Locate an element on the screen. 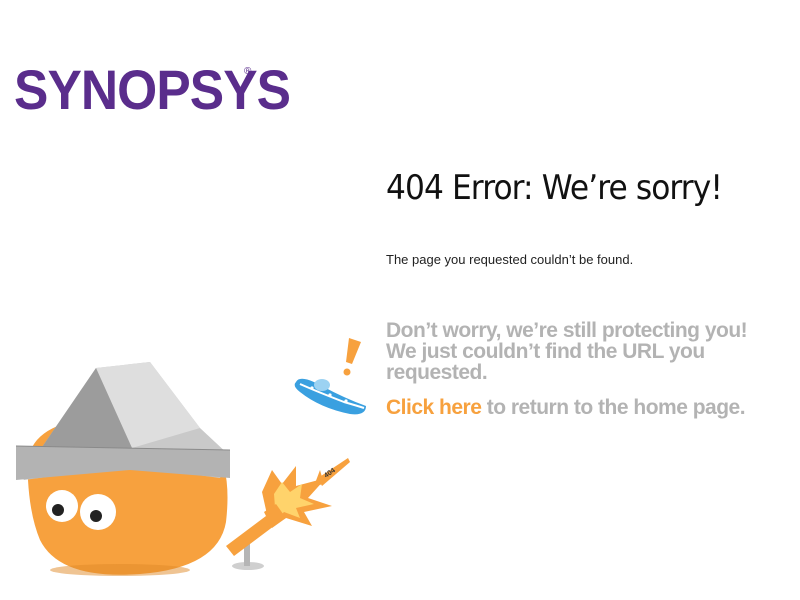 This screenshot has height=600, width=800. exclamation-icon is located at coordinates (352, 357).